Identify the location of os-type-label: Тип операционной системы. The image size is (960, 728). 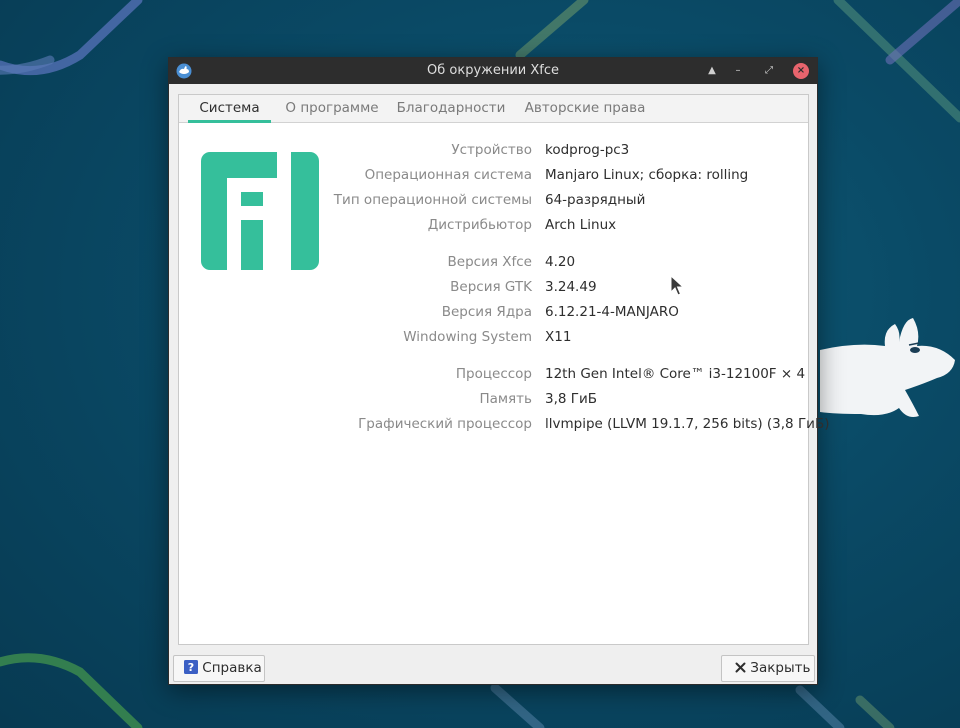
(432, 200).